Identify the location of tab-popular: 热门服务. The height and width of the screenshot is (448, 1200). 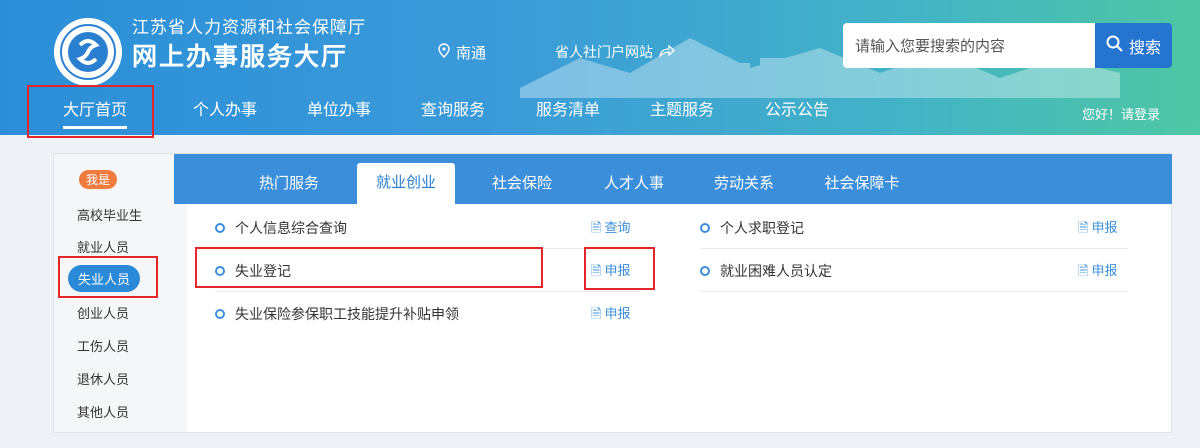
(289, 179).